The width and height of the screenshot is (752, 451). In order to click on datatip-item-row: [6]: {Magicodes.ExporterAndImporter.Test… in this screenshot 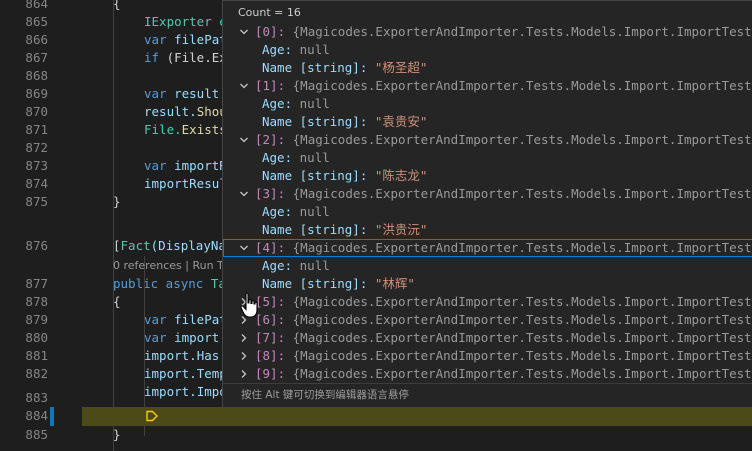, I will do `click(487, 320)`.